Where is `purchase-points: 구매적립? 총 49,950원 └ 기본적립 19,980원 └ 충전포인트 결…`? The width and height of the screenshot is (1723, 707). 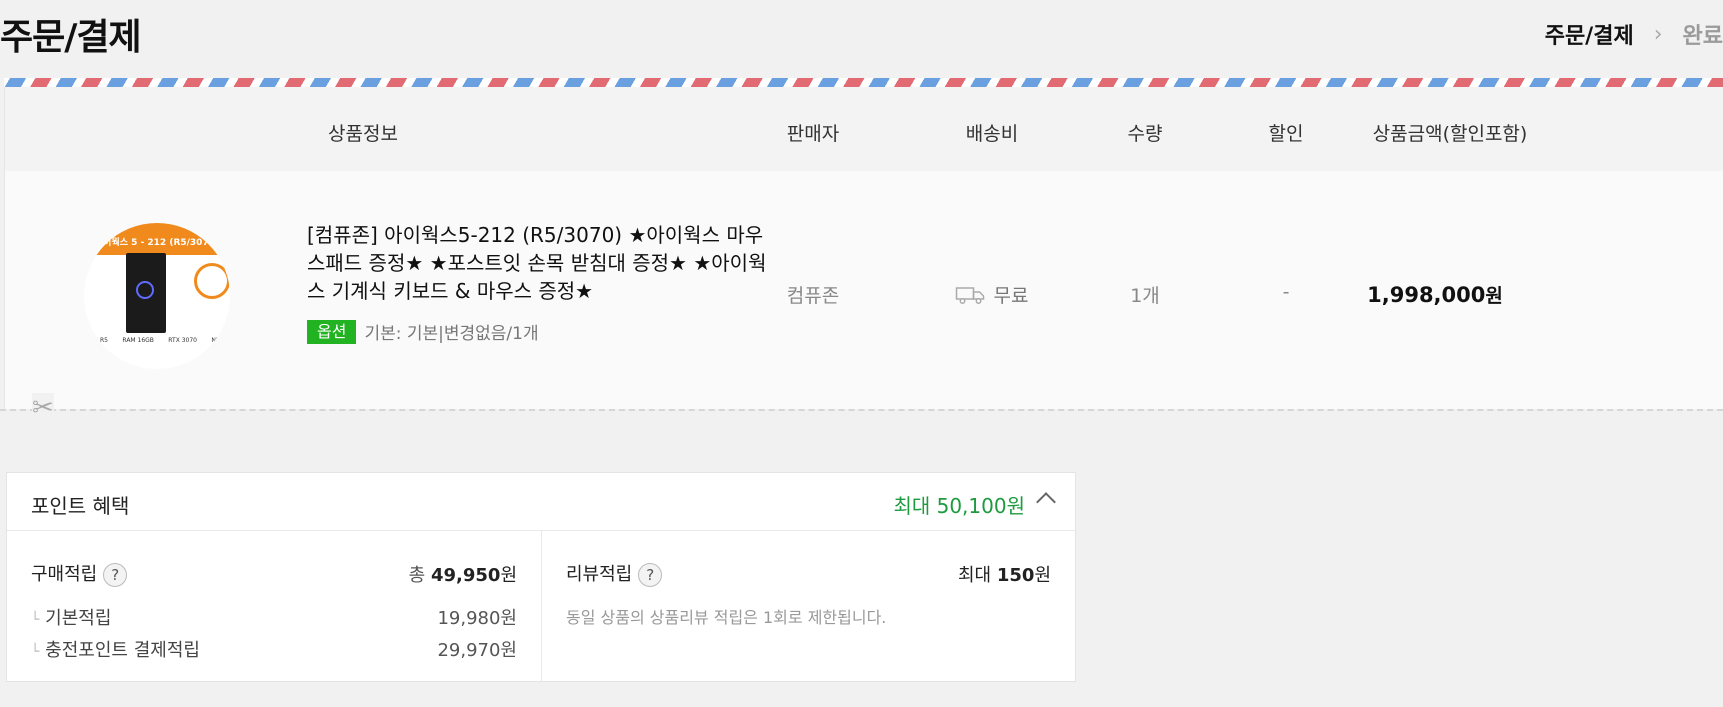
purchase-points: 구매적립? 총 49,950원 └ 기본적립 19,980원 └ 충전포인트 결… is located at coordinates (274, 605).